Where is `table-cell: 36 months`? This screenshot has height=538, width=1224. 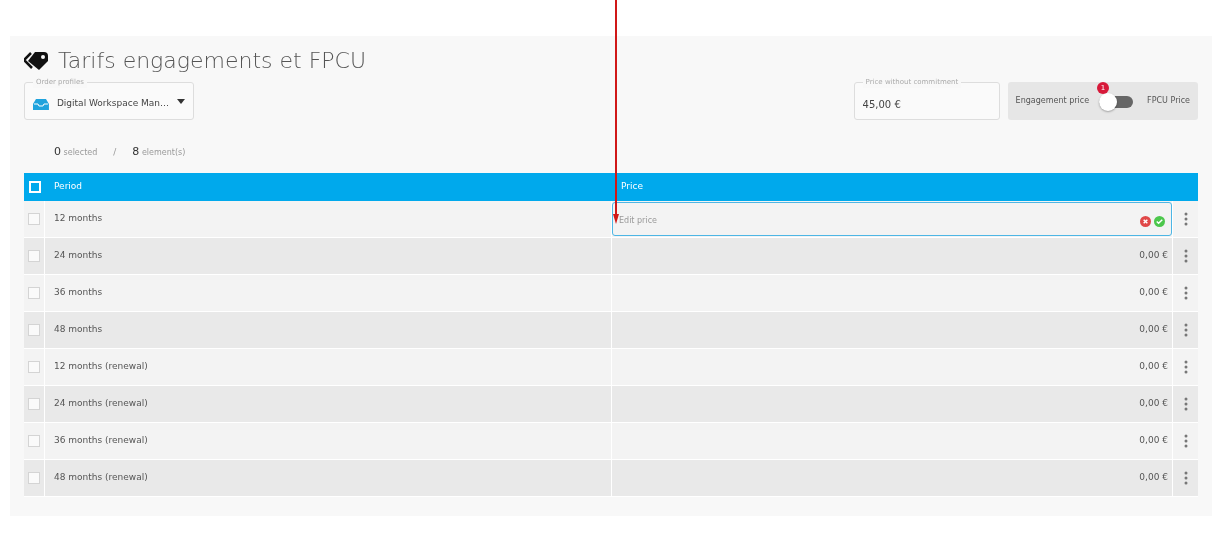
table-cell: 36 months is located at coordinates (328, 292).